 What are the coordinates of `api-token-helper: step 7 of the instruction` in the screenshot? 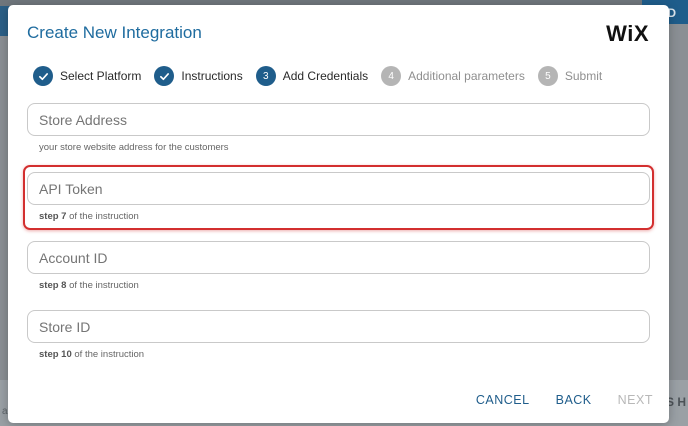 It's located at (344, 216).